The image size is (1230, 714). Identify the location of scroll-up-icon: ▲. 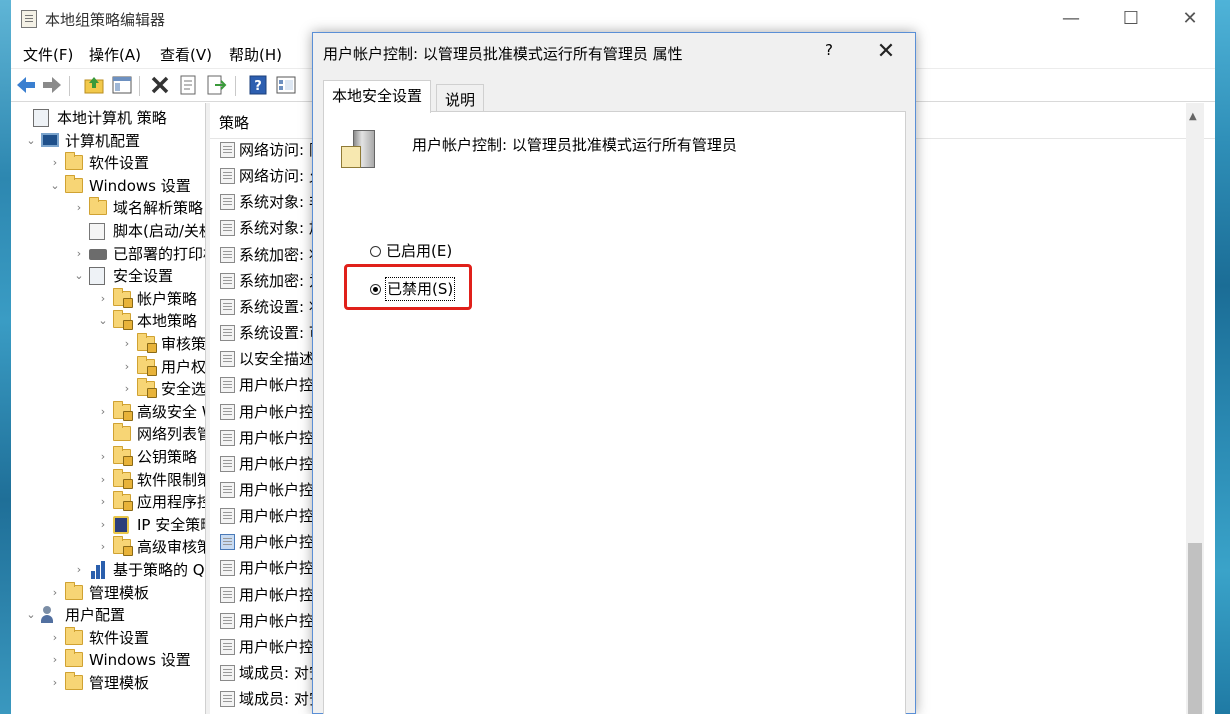
(1193, 116).